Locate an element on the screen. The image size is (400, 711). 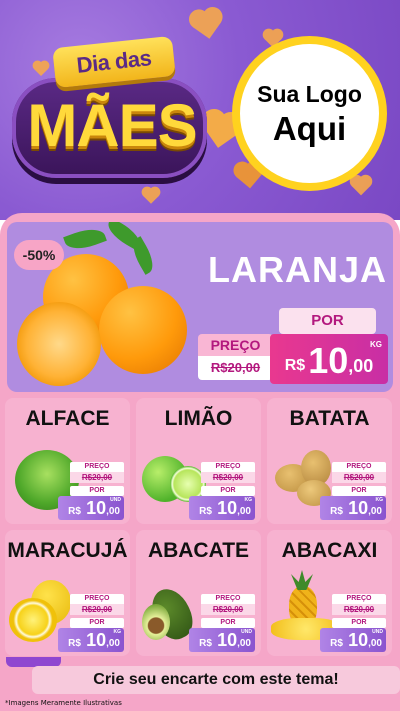
product-name: ALFACE is located at coordinates (67, 418).